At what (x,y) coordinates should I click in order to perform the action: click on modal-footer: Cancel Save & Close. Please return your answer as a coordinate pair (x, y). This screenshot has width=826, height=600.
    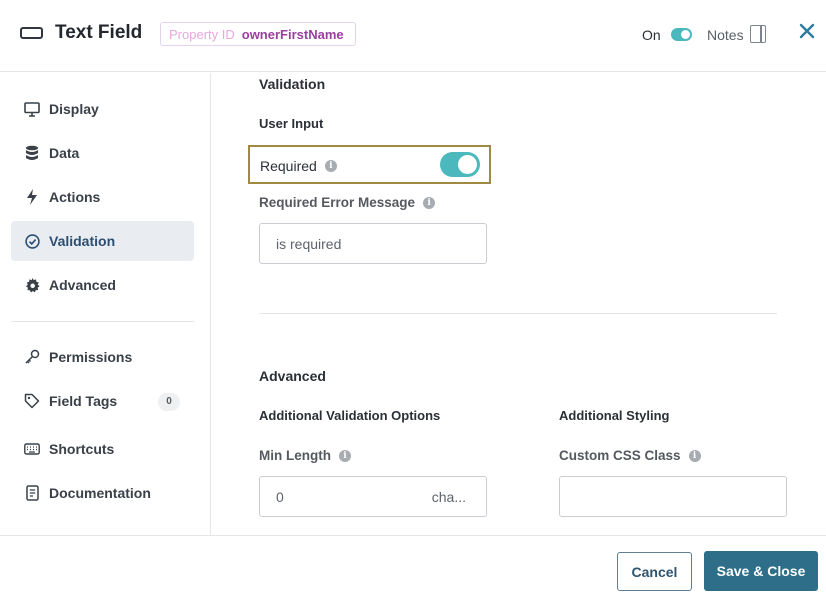
    Looking at the image, I should click on (413, 567).